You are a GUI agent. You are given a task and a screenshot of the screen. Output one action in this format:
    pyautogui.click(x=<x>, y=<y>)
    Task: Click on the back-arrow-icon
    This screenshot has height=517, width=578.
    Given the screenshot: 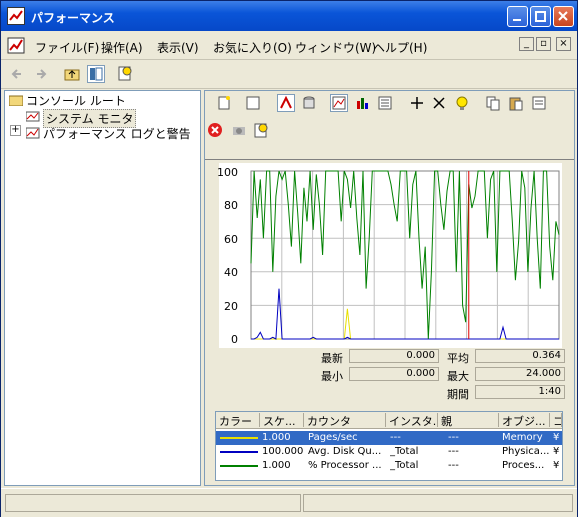 What is the action you would take?
    pyautogui.click(x=17, y=74)
    